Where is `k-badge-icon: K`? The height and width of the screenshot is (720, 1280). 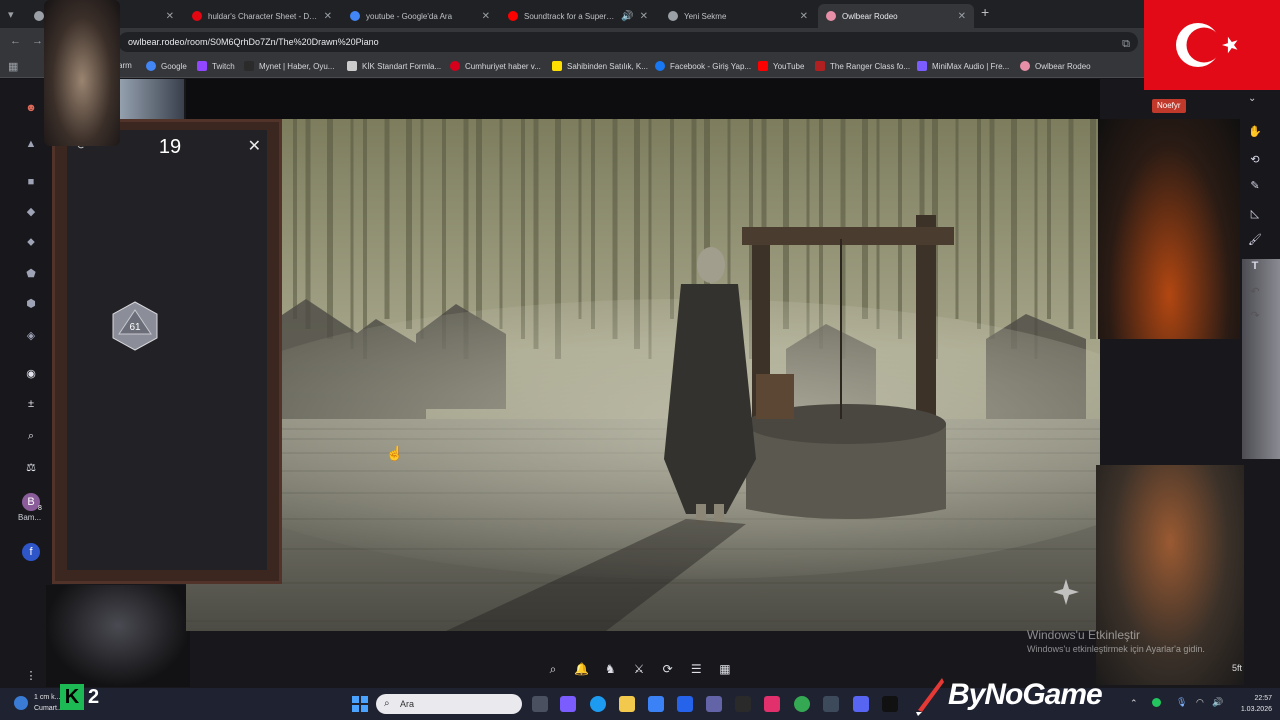
k-badge-icon: K is located at coordinates (72, 697).